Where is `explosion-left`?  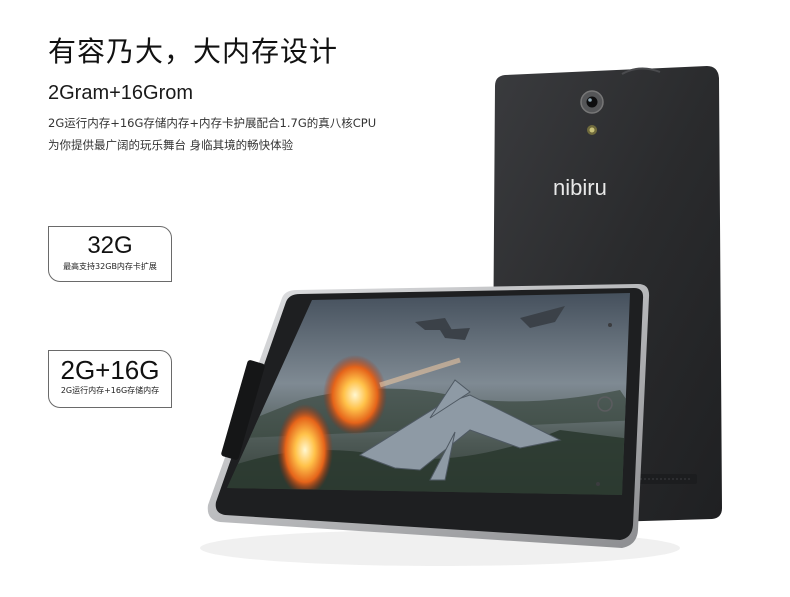 explosion-left is located at coordinates (305, 449).